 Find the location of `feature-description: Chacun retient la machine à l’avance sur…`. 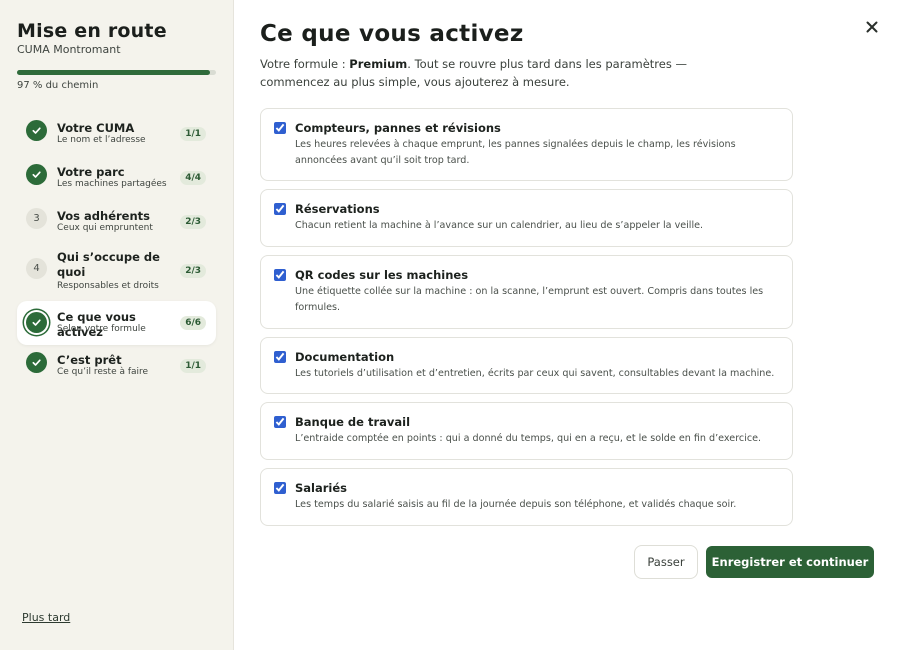

feature-description: Chacun retient la machine à l’avance sur… is located at coordinates (499, 225).